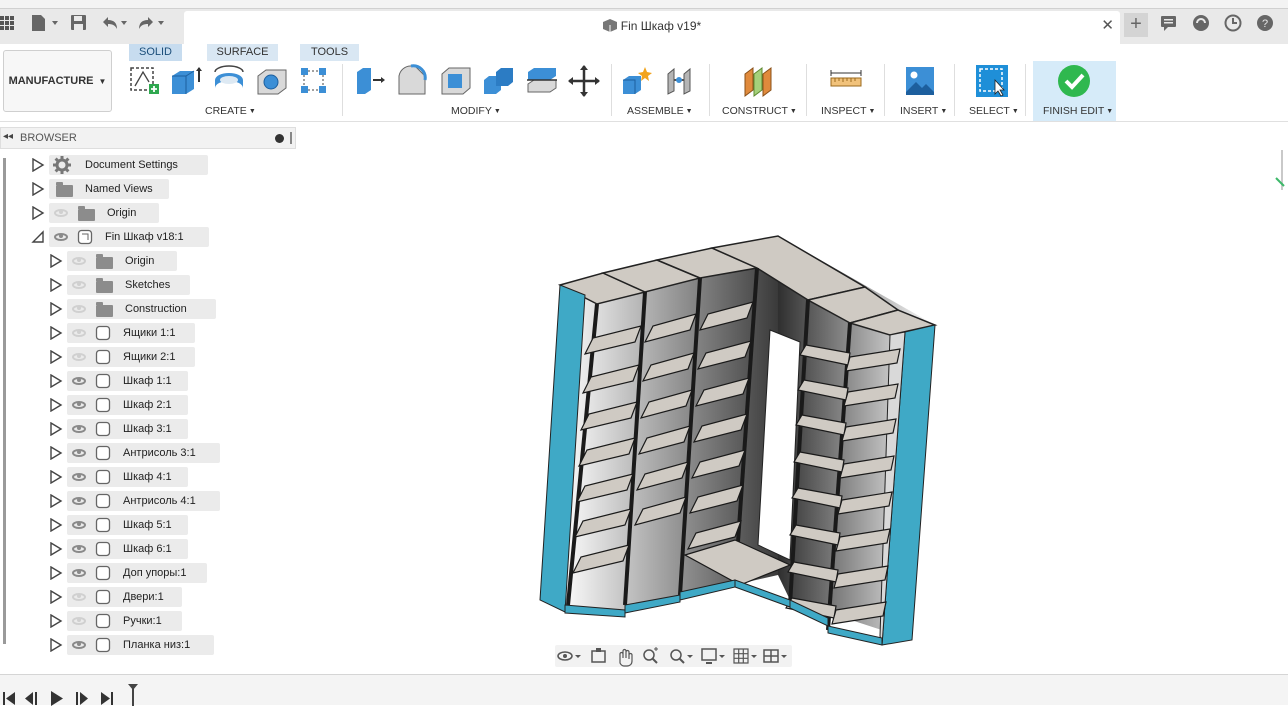 The height and width of the screenshot is (709, 1288). What do you see at coordinates (499, 81) in the screenshot?
I see `combine-icon` at bounding box center [499, 81].